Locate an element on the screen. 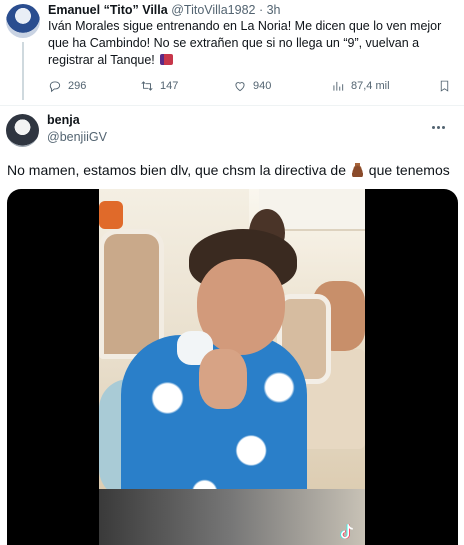 This screenshot has width=464, height=545. video-chair-left is located at coordinates (131, 294).